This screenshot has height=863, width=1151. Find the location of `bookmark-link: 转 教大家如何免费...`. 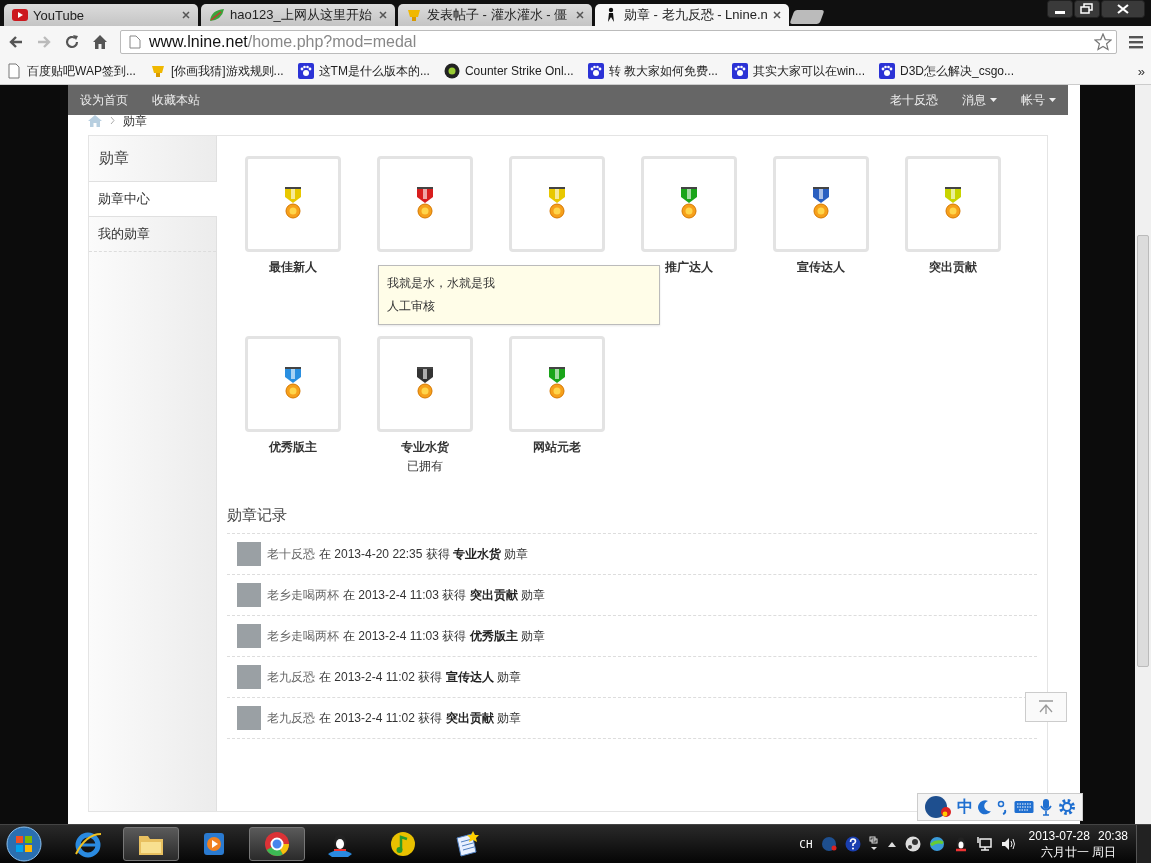

bookmark-link: 转 教大家如何免费... is located at coordinates (652, 71).